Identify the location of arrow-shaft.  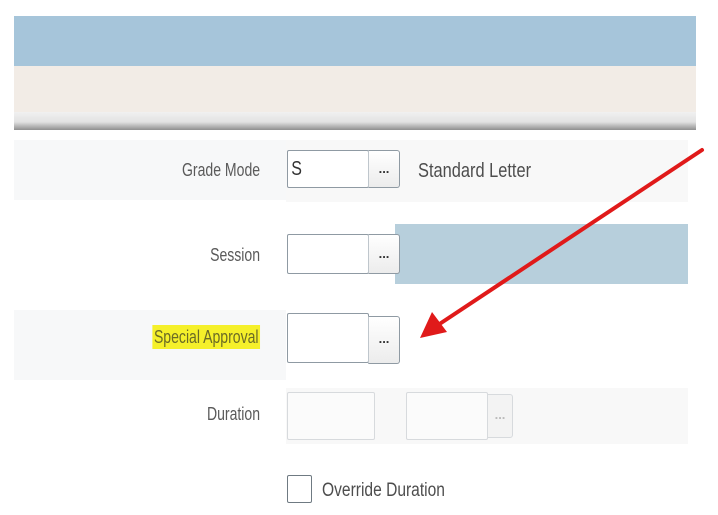
(571, 236).